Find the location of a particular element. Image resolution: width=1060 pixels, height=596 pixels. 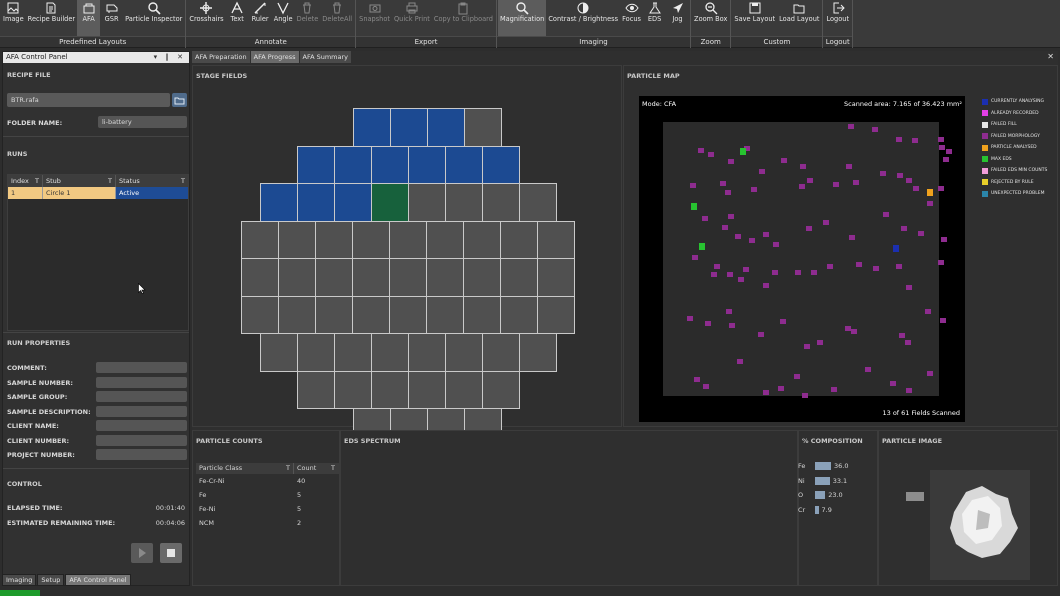

load-layout-button: Load Layout is located at coordinates (799, 18).